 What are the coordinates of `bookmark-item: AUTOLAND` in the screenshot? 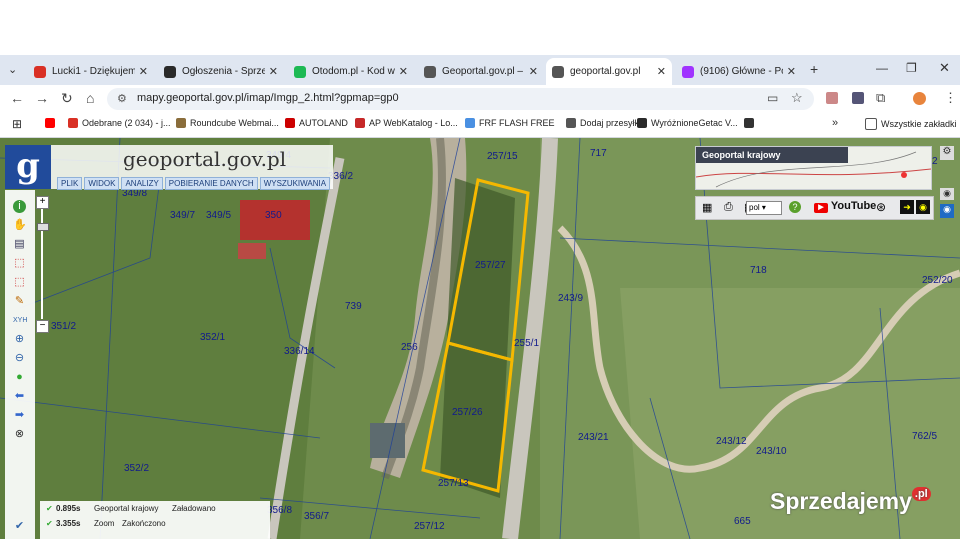 It's located at (316, 123).